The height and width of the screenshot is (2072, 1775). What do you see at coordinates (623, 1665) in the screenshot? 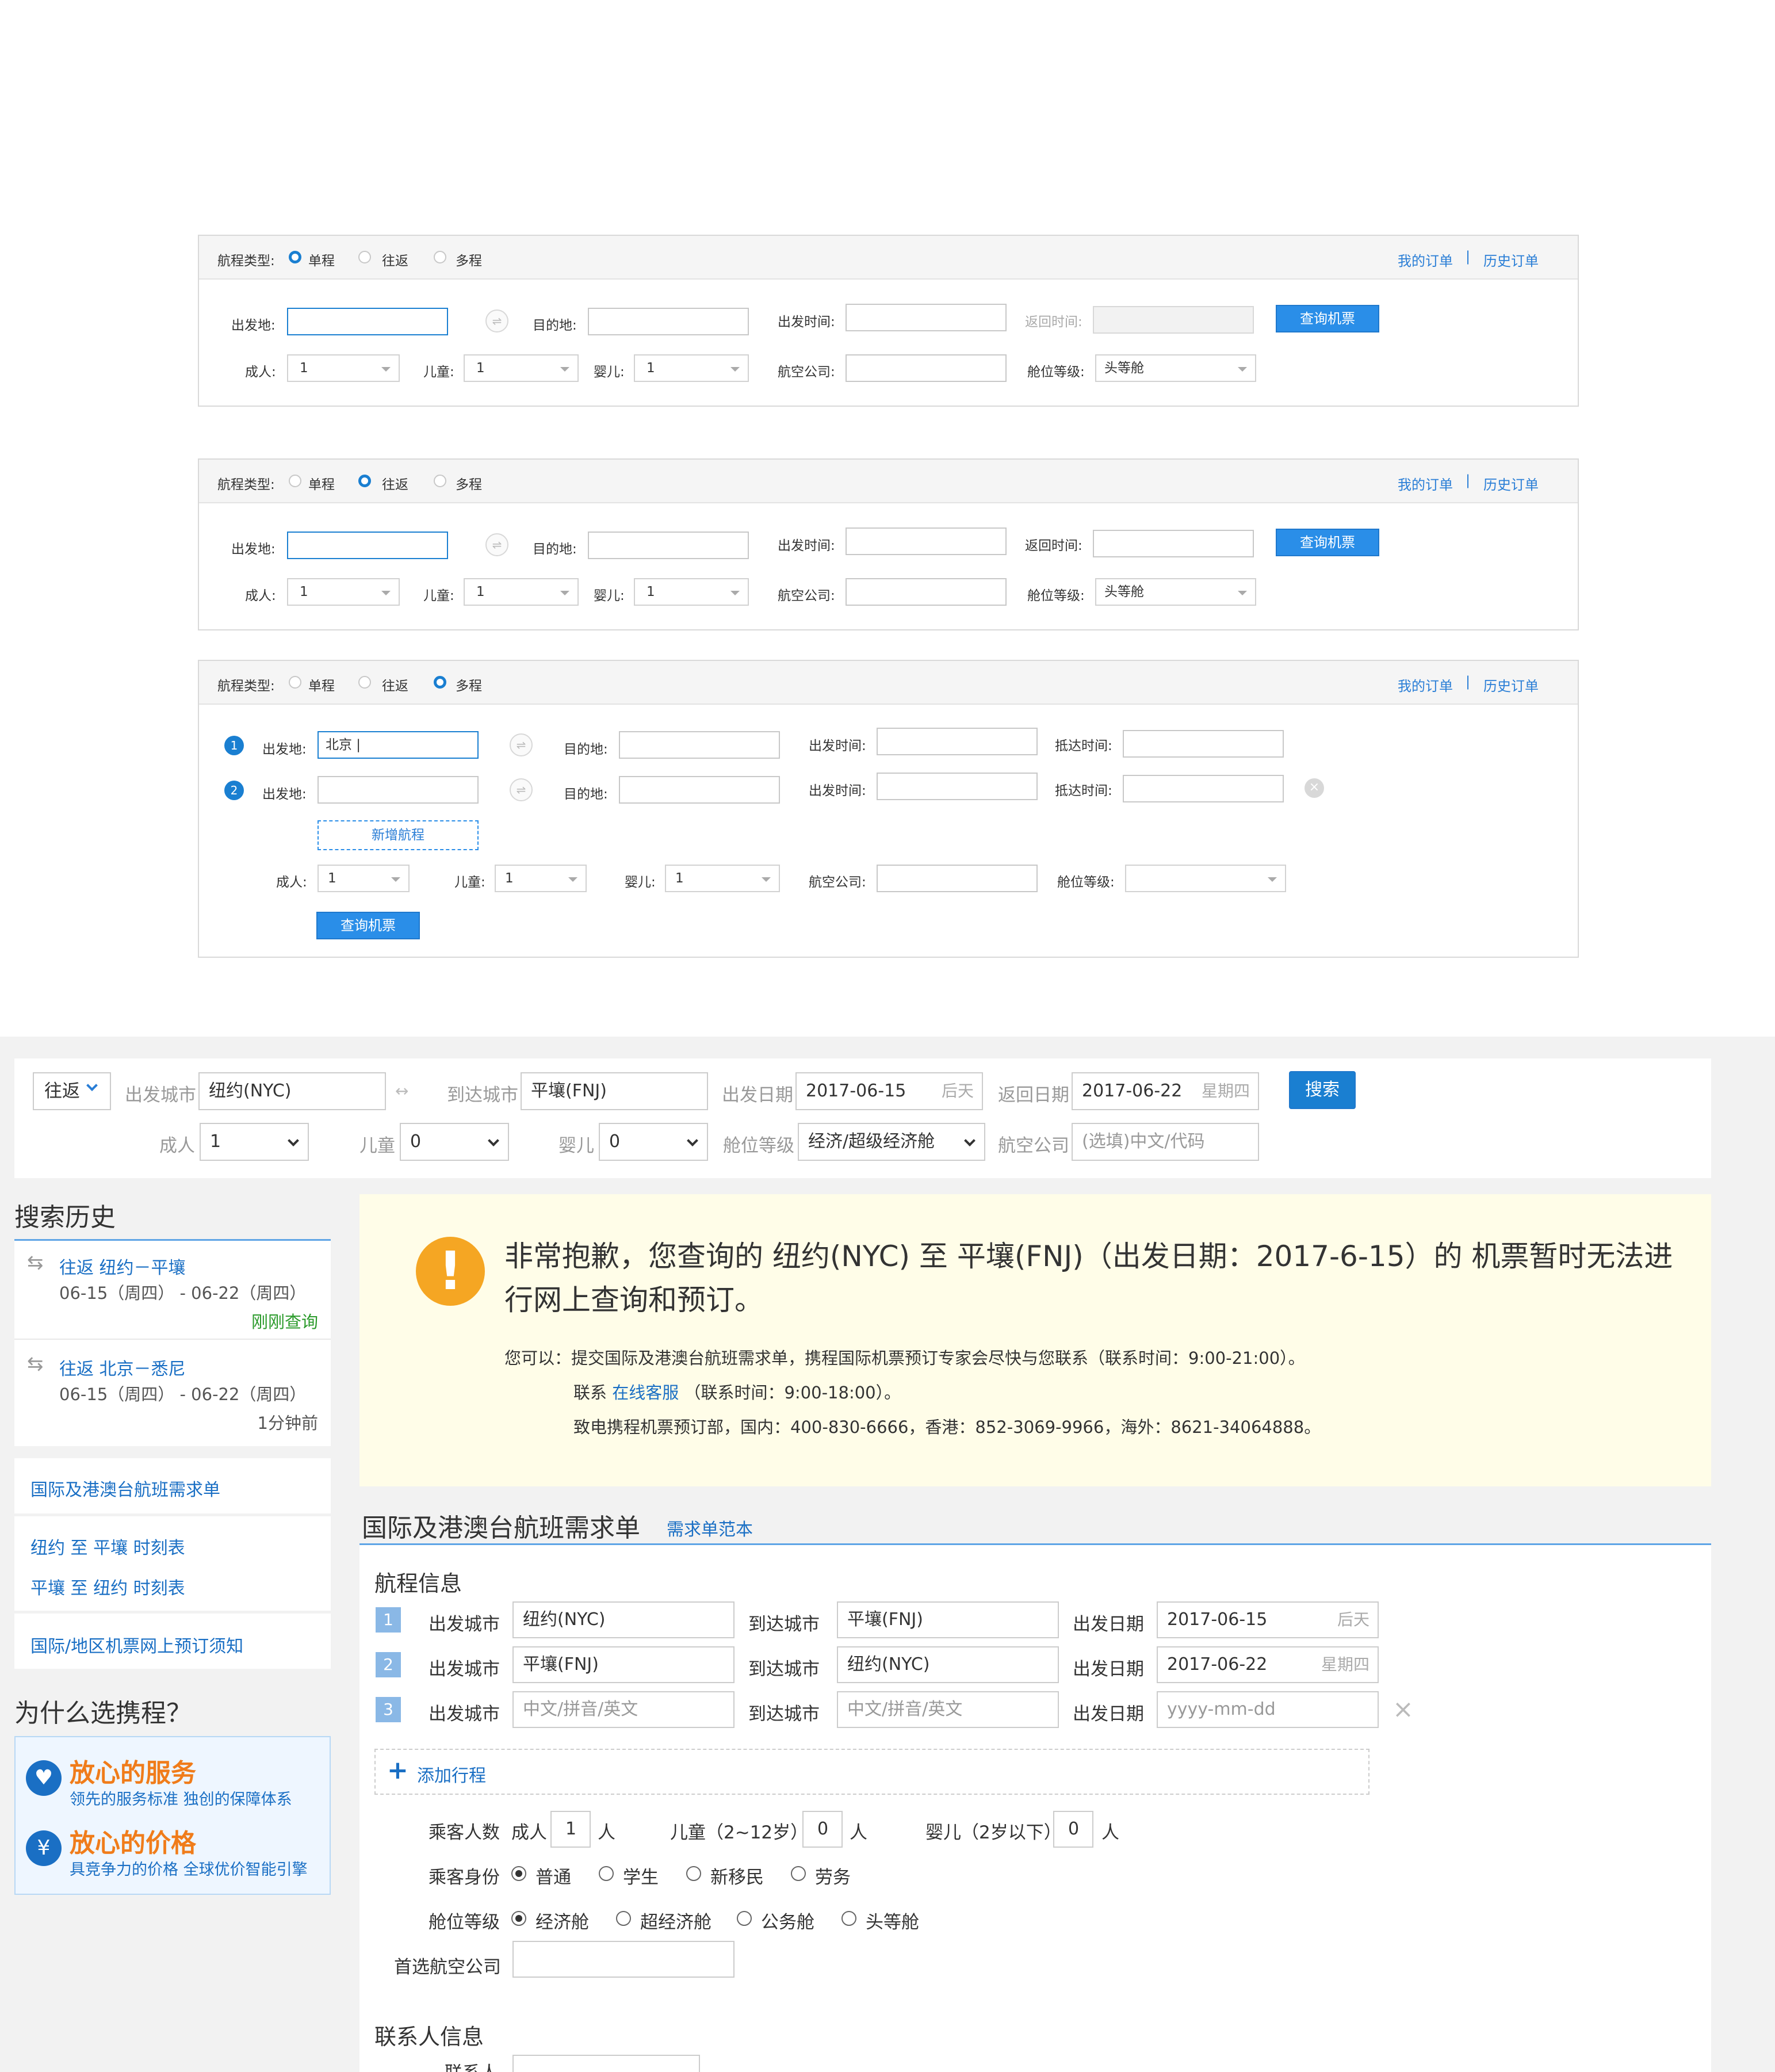
I see `leg-from-input: 平壤(FNJ)` at bounding box center [623, 1665].